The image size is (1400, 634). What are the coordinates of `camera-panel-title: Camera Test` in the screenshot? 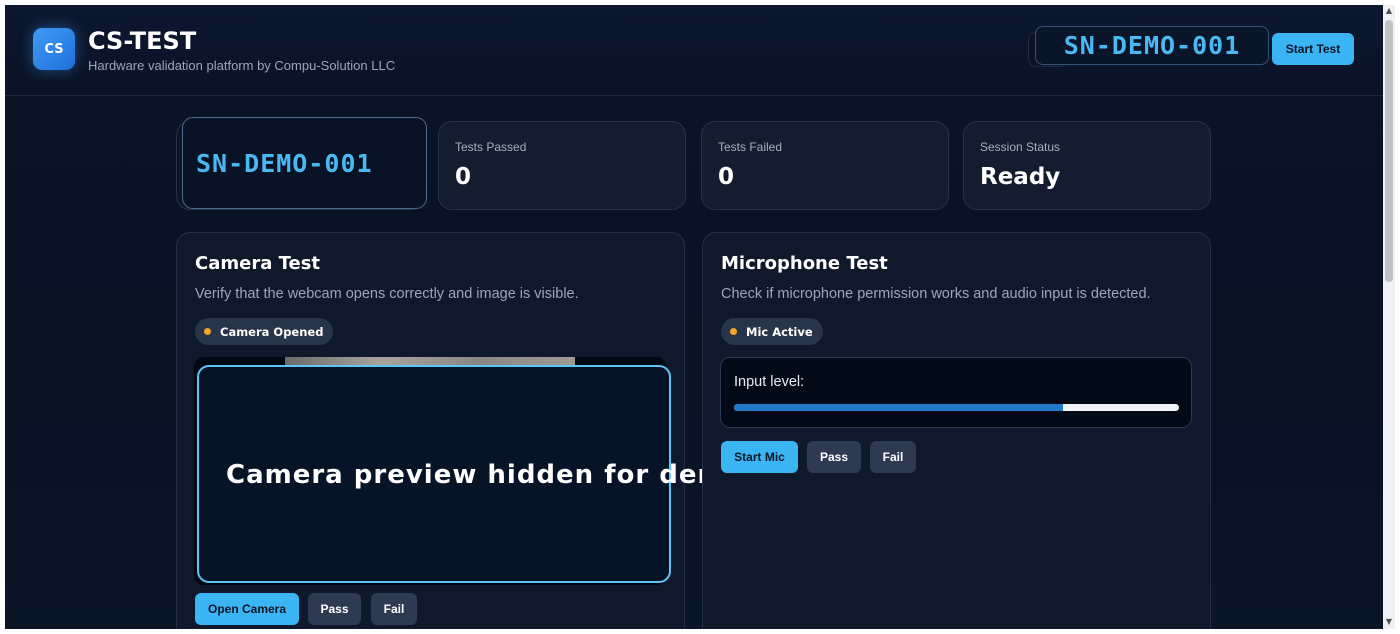 It's located at (258, 263).